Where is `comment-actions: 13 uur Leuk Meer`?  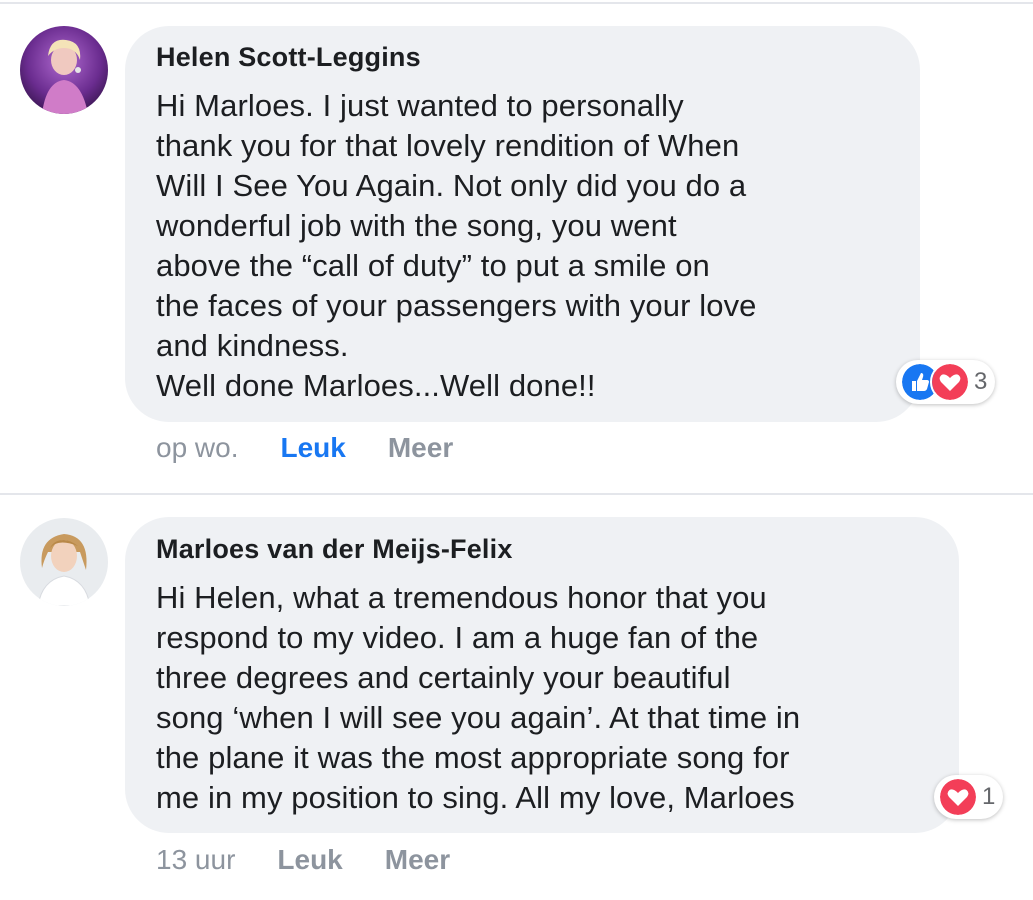
comment-actions: 13 uur Leuk Meer is located at coordinates (303, 860).